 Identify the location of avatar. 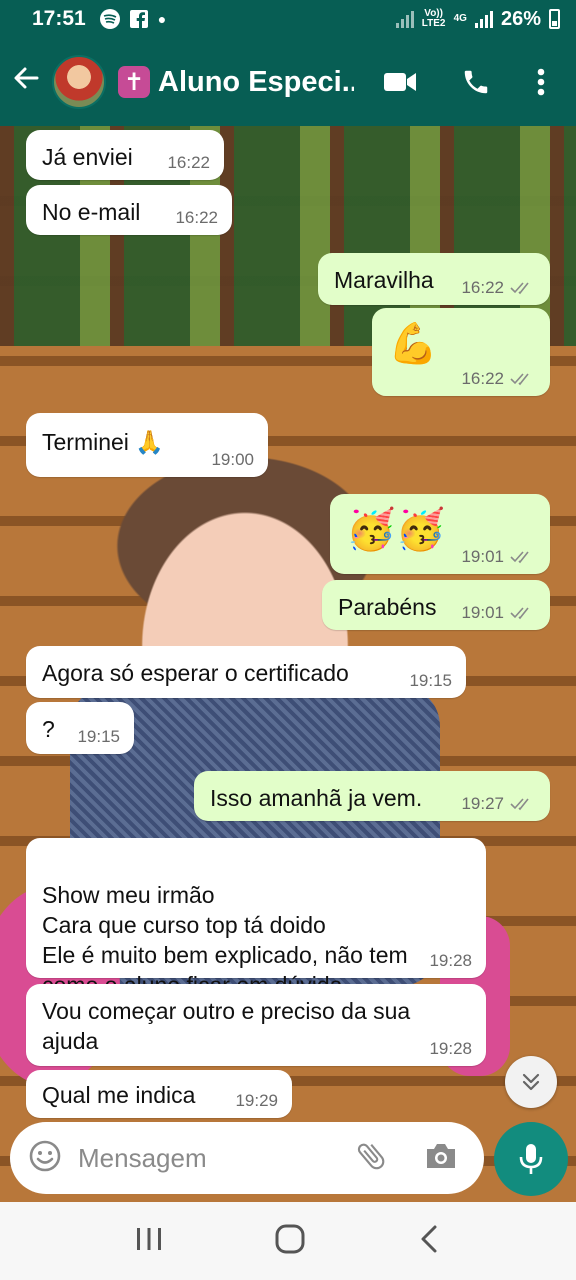
(79, 82).